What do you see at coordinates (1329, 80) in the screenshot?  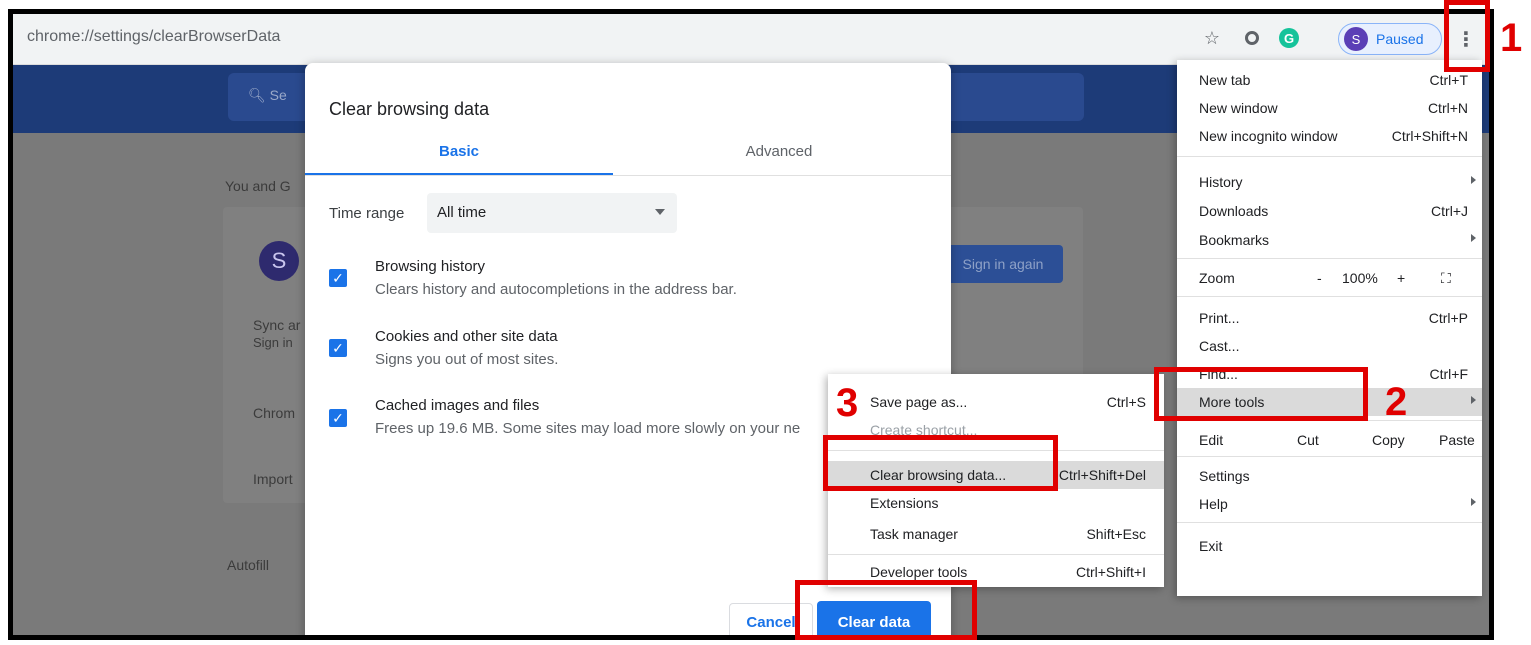 I see `menu-item-new-tab: New tab Ctrl+T` at bounding box center [1329, 80].